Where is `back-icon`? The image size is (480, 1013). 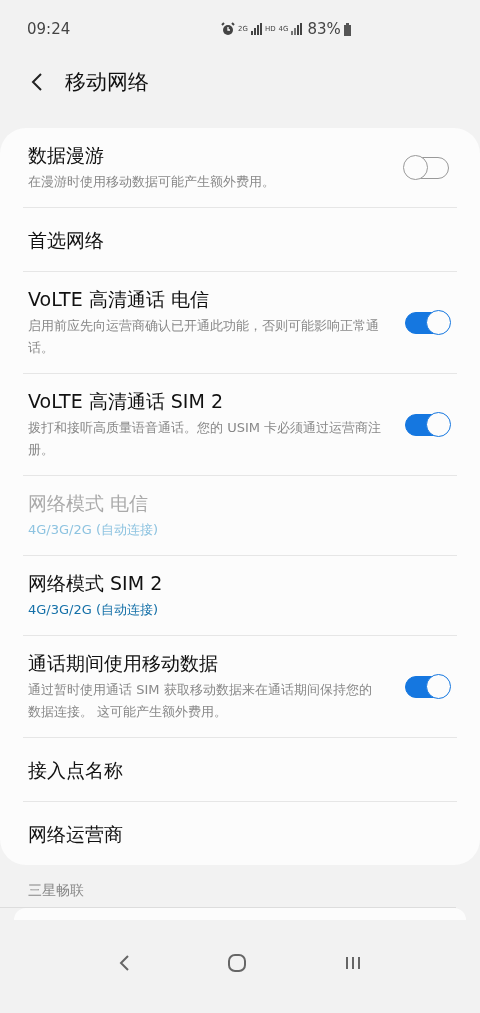
back-icon is located at coordinates (37, 82).